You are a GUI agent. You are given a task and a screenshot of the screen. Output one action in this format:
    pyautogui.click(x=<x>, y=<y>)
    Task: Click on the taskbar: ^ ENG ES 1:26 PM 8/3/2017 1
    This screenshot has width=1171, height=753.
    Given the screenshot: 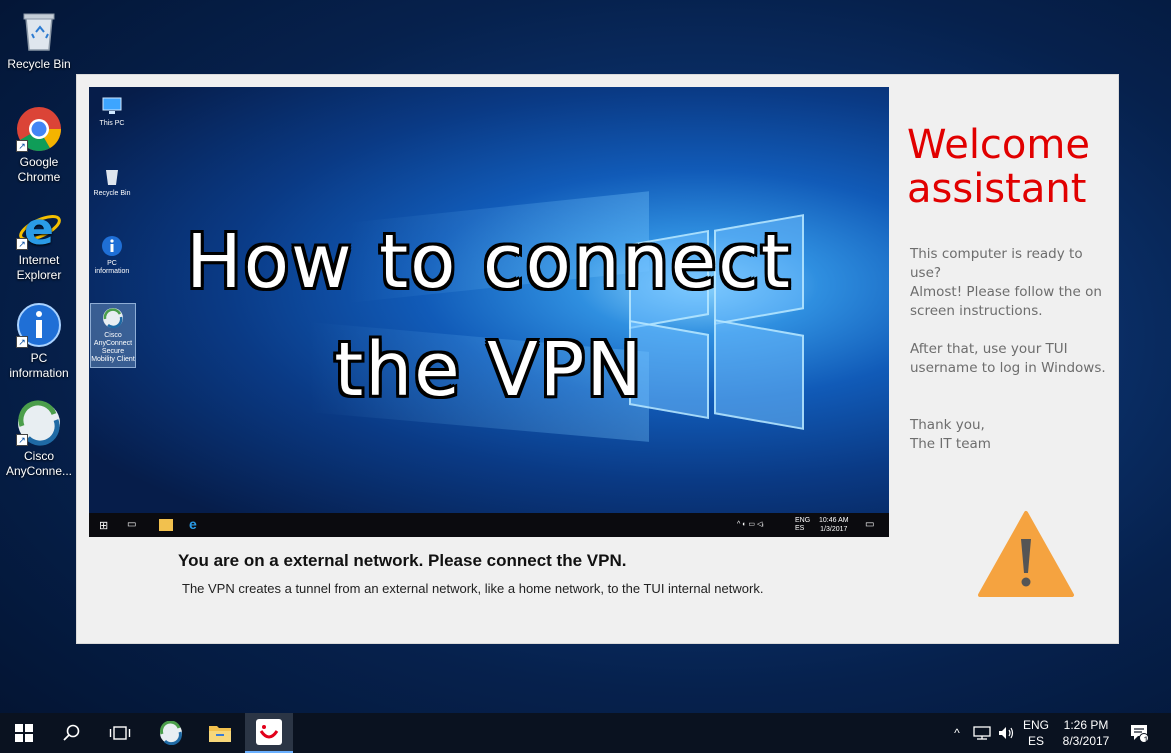 What is the action you would take?
    pyautogui.click(x=585, y=733)
    